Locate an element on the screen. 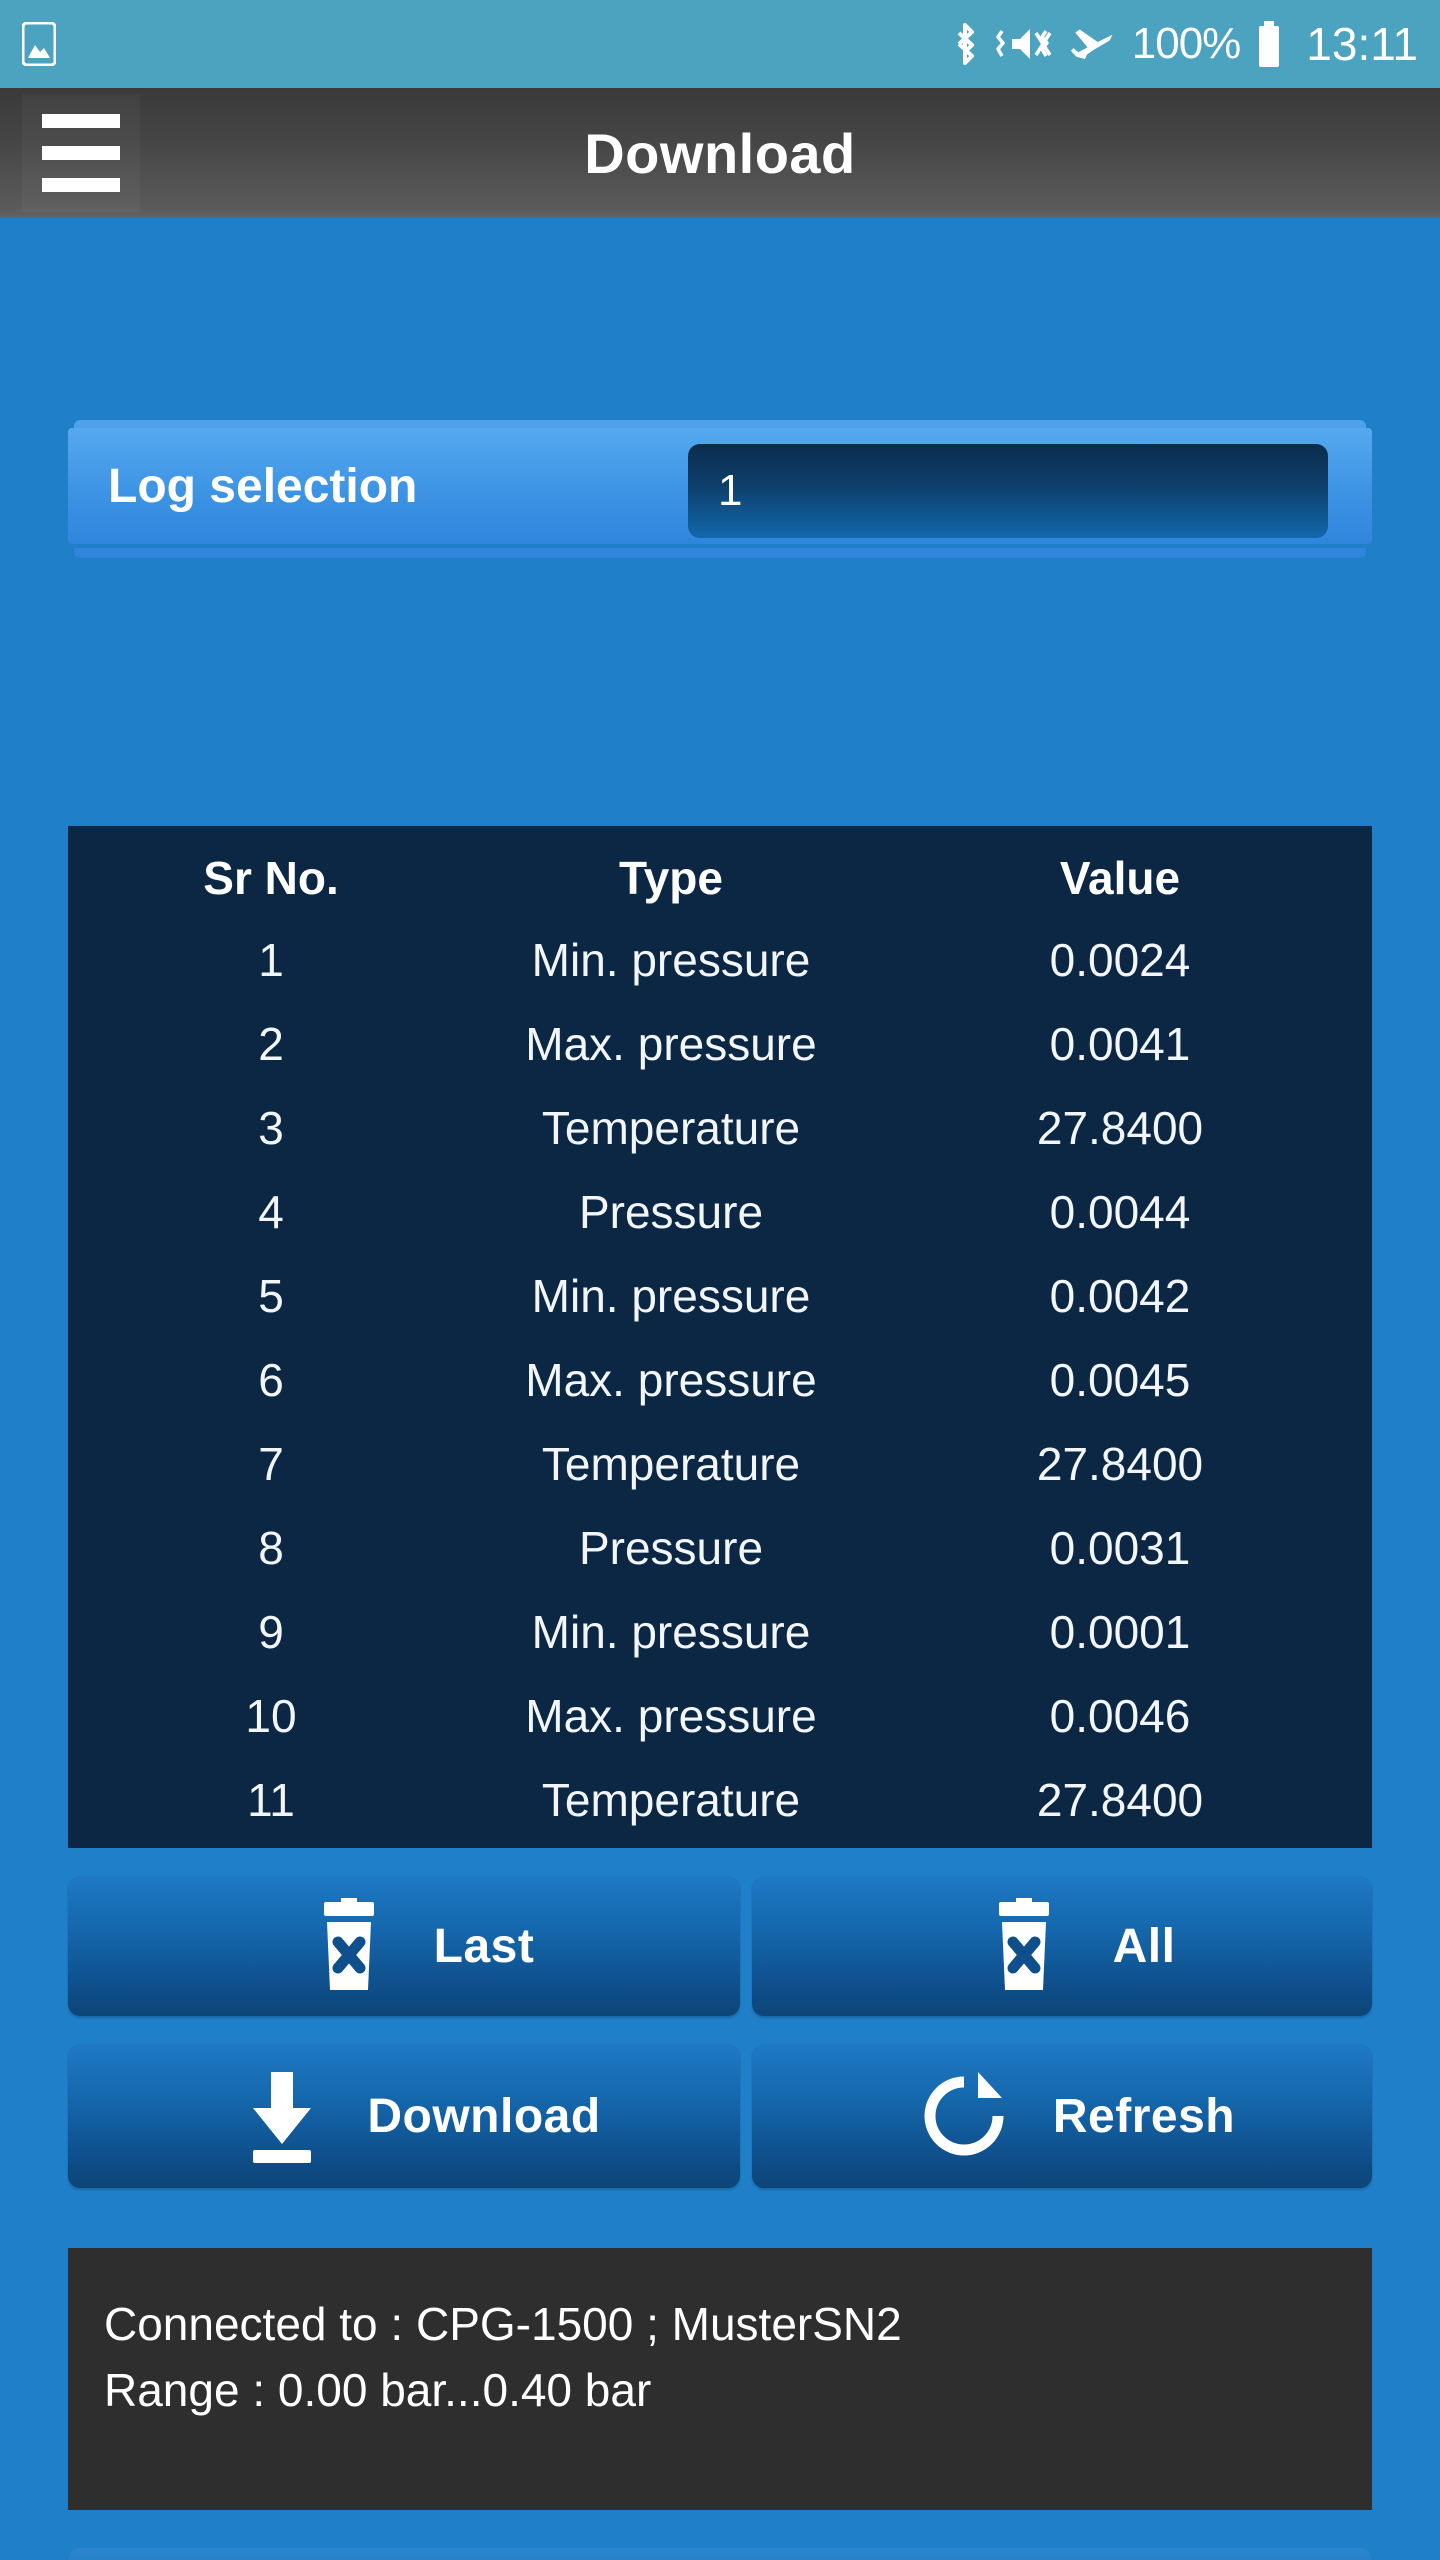  log-selection-panel: Log selection 1 is located at coordinates (720, 489).